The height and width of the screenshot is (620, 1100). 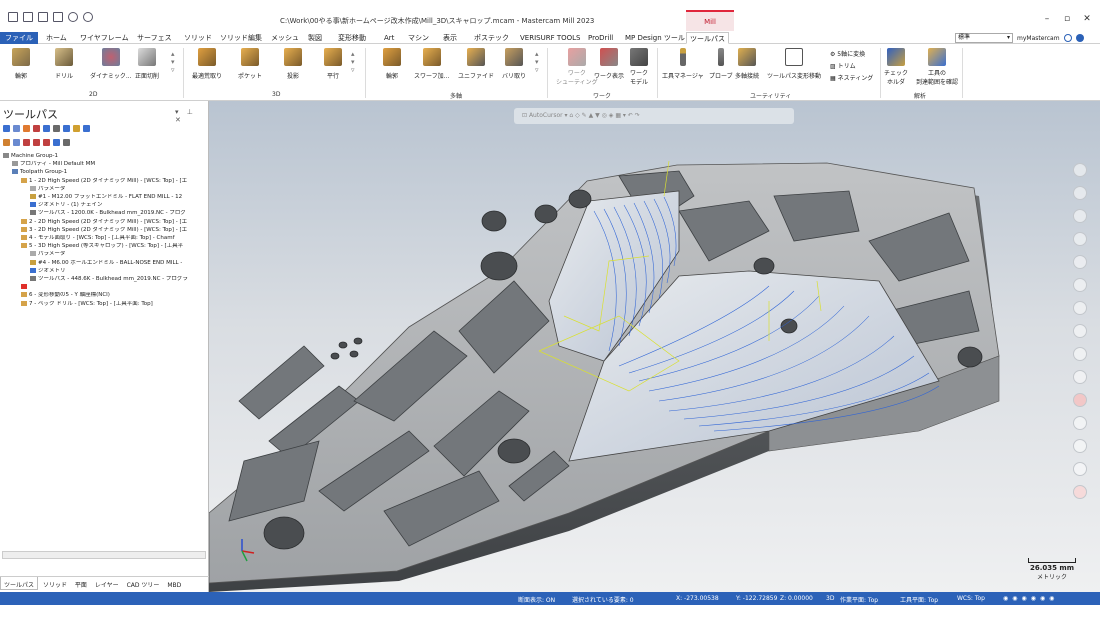 I want to click on simulate-icon, so click(x=66, y=128).